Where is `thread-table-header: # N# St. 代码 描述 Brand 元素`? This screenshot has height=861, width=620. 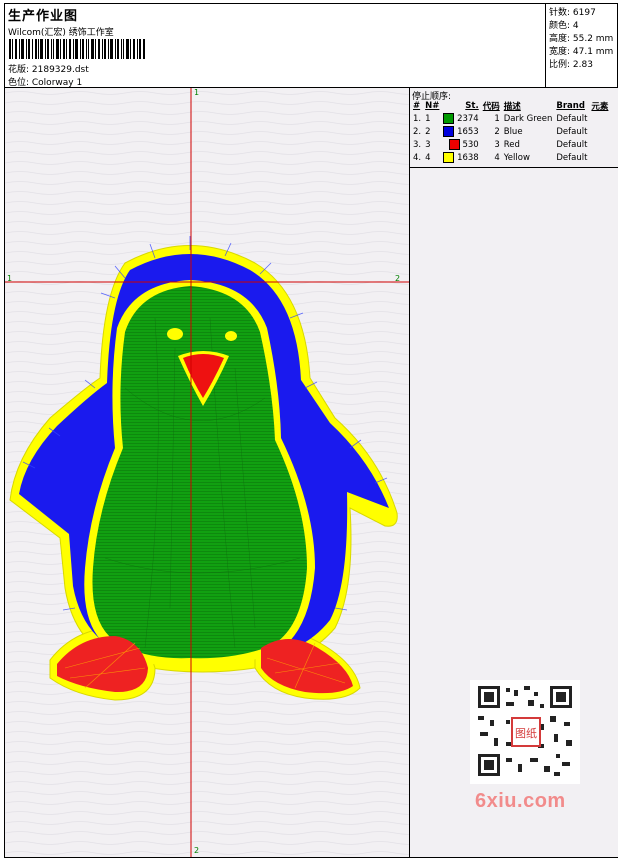
thread-table-header: # N# St. 代码 描述 Brand 元素 is located at coordinates (510, 106).